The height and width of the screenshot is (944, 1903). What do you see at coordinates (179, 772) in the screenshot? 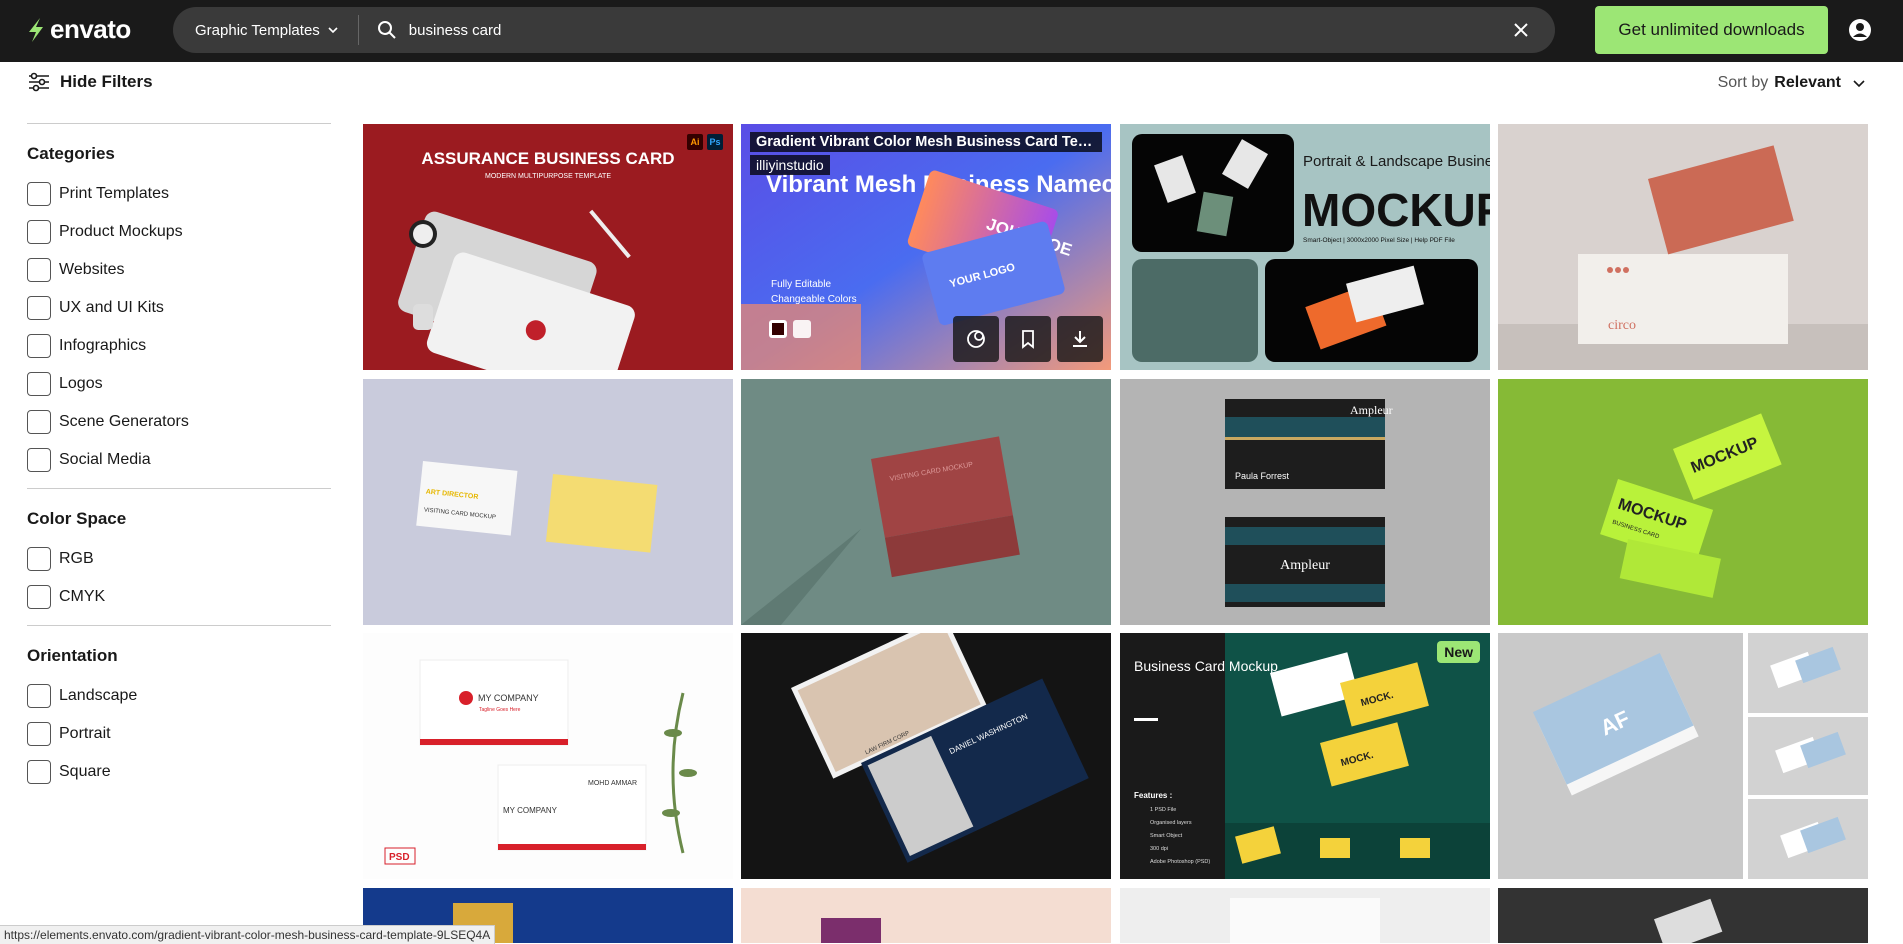
I see `filter-option-square: Square` at bounding box center [179, 772].